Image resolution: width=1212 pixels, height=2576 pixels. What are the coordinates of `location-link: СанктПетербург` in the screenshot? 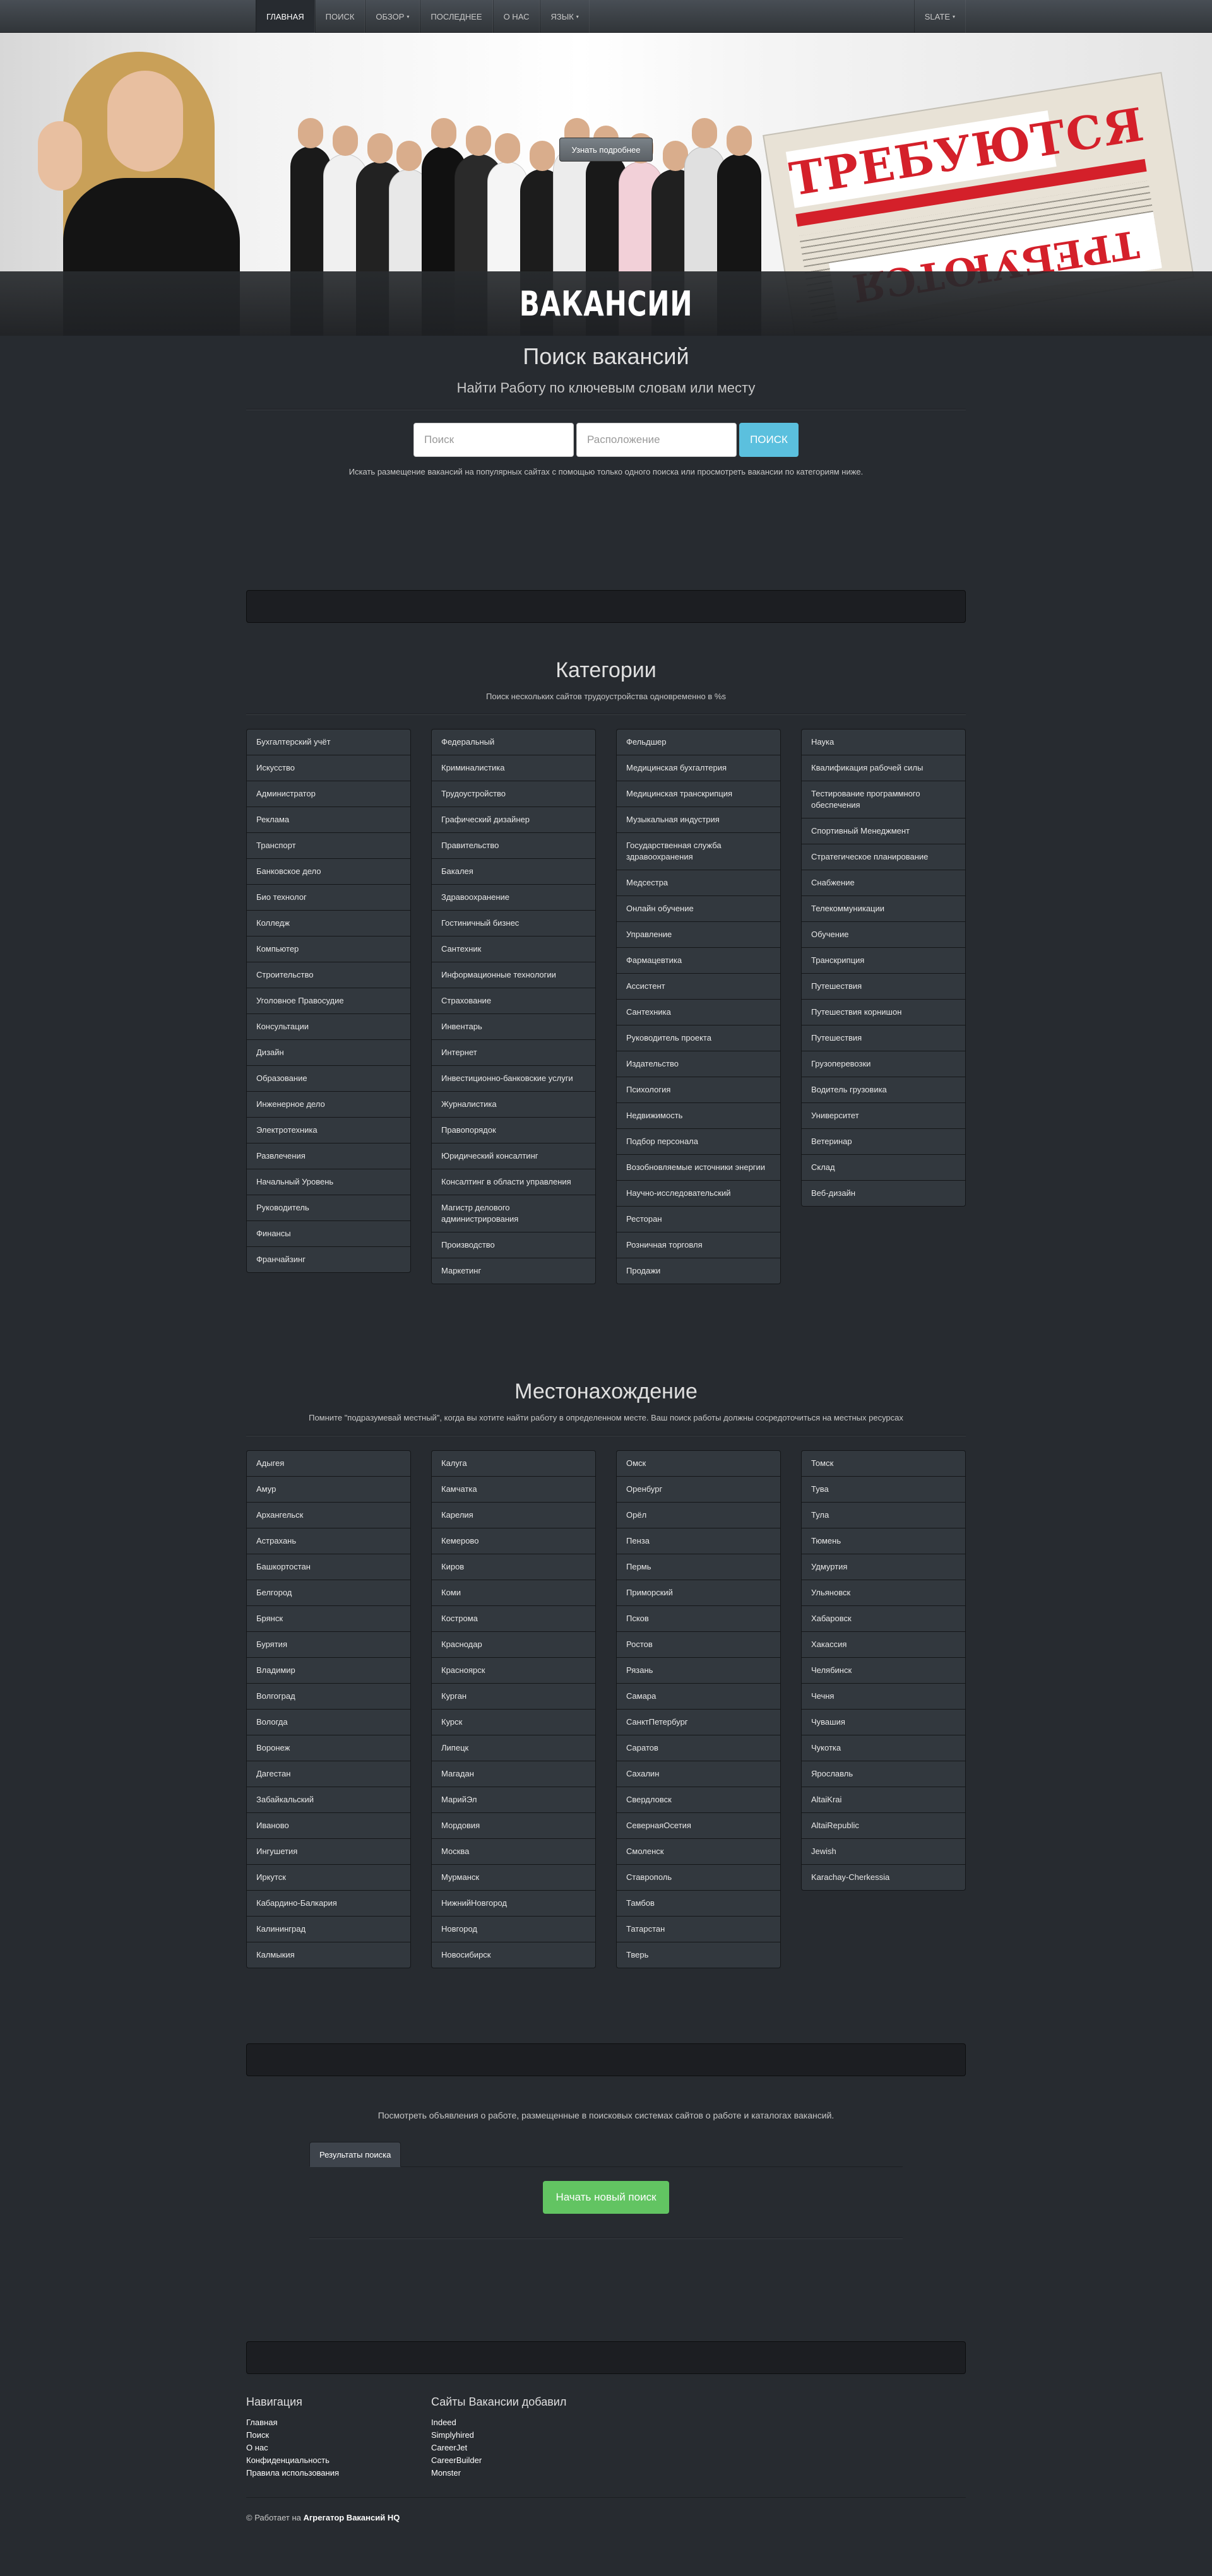 It's located at (698, 1722).